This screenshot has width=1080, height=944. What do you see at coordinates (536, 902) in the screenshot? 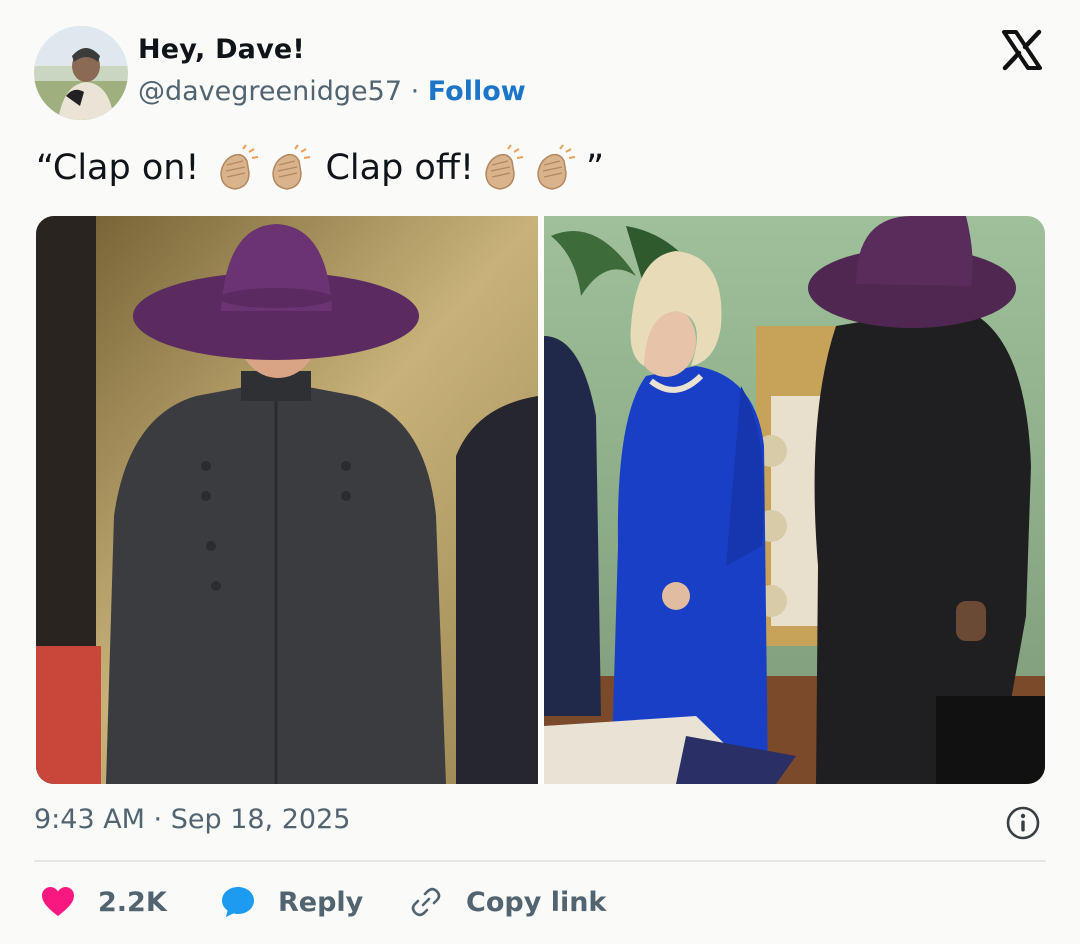
I see `copy-link-label: Copy link` at bounding box center [536, 902].